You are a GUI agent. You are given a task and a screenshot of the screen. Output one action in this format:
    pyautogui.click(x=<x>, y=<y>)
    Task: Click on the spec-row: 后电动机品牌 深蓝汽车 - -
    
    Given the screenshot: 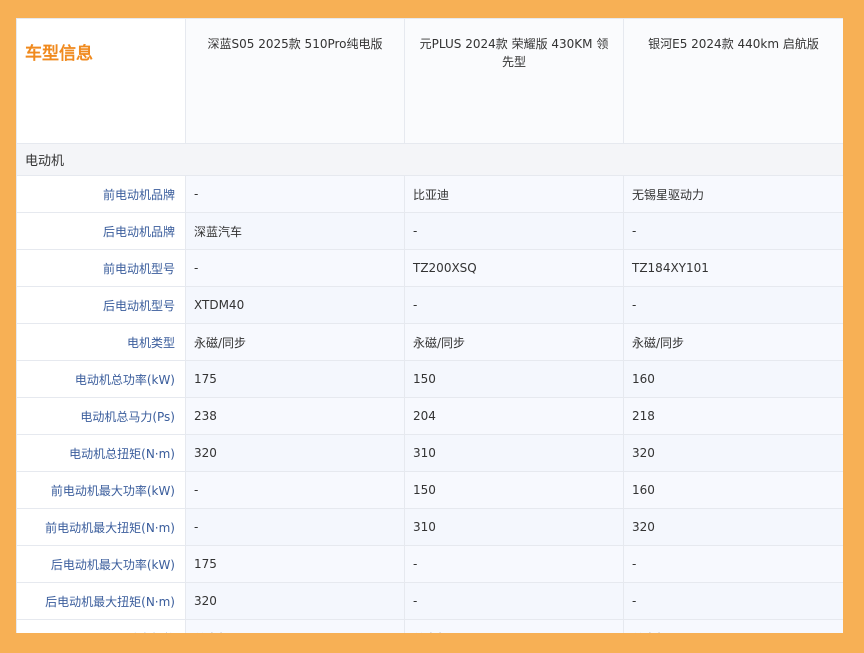 What is the action you would take?
    pyautogui.click(x=429, y=231)
    